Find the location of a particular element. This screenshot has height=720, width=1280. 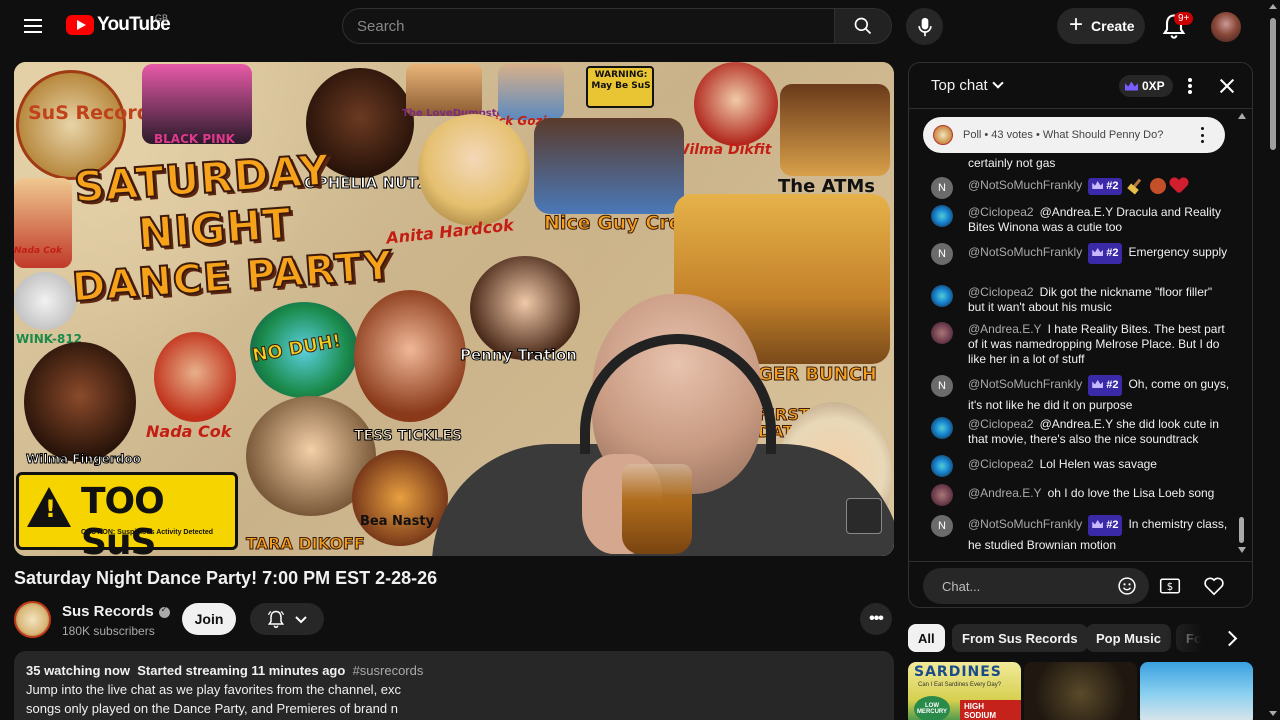

xp-pill: 0XP is located at coordinates (1146, 86).